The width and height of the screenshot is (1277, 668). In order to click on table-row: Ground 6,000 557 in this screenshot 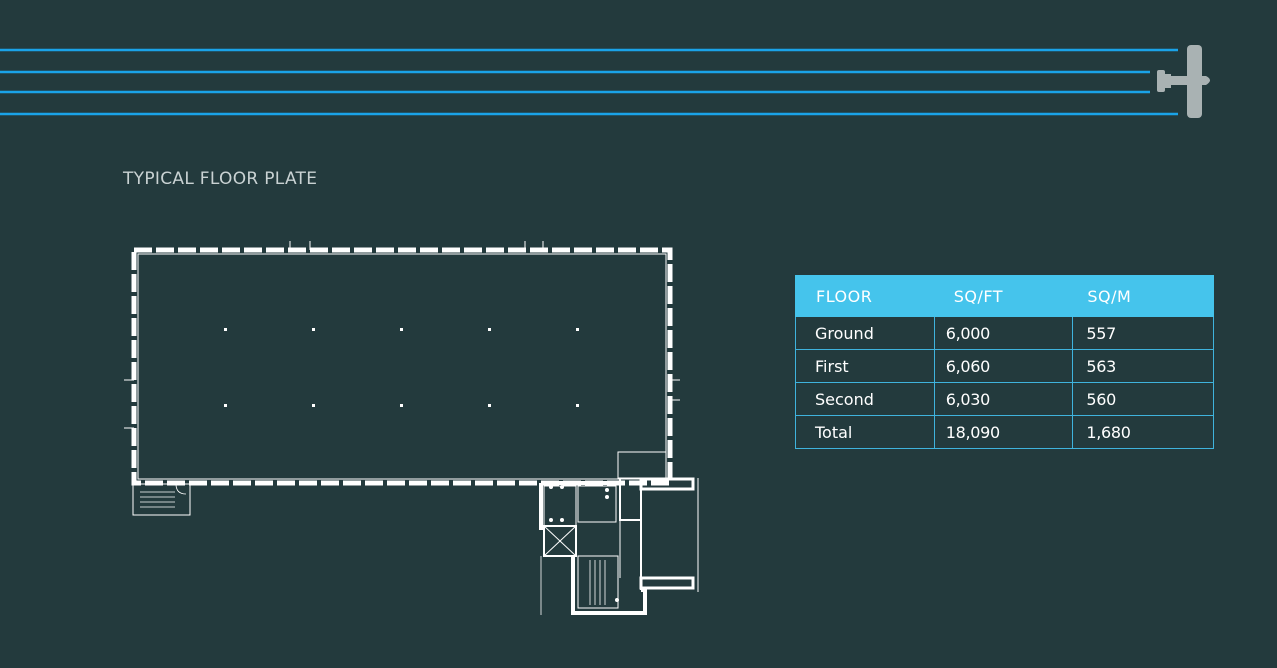, I will do `click(1004, 333)`.